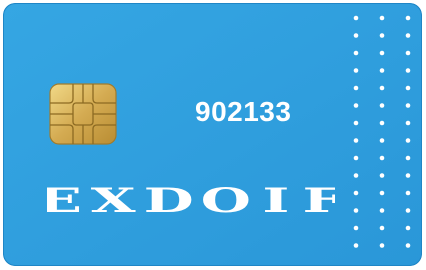 This screenshot has height=270, width=426. Describe the element at coordinates (318, 201) in the screenshot. I see `brand-letter: F` at that location.